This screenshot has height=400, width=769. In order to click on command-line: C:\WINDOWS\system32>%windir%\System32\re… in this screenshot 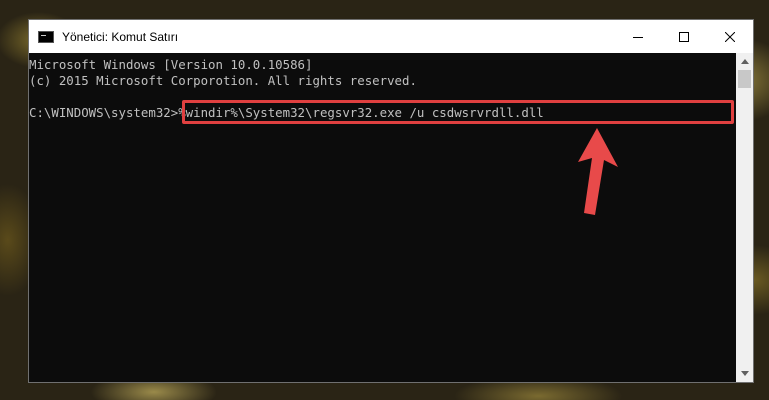, I will do `click(382, 112)`.